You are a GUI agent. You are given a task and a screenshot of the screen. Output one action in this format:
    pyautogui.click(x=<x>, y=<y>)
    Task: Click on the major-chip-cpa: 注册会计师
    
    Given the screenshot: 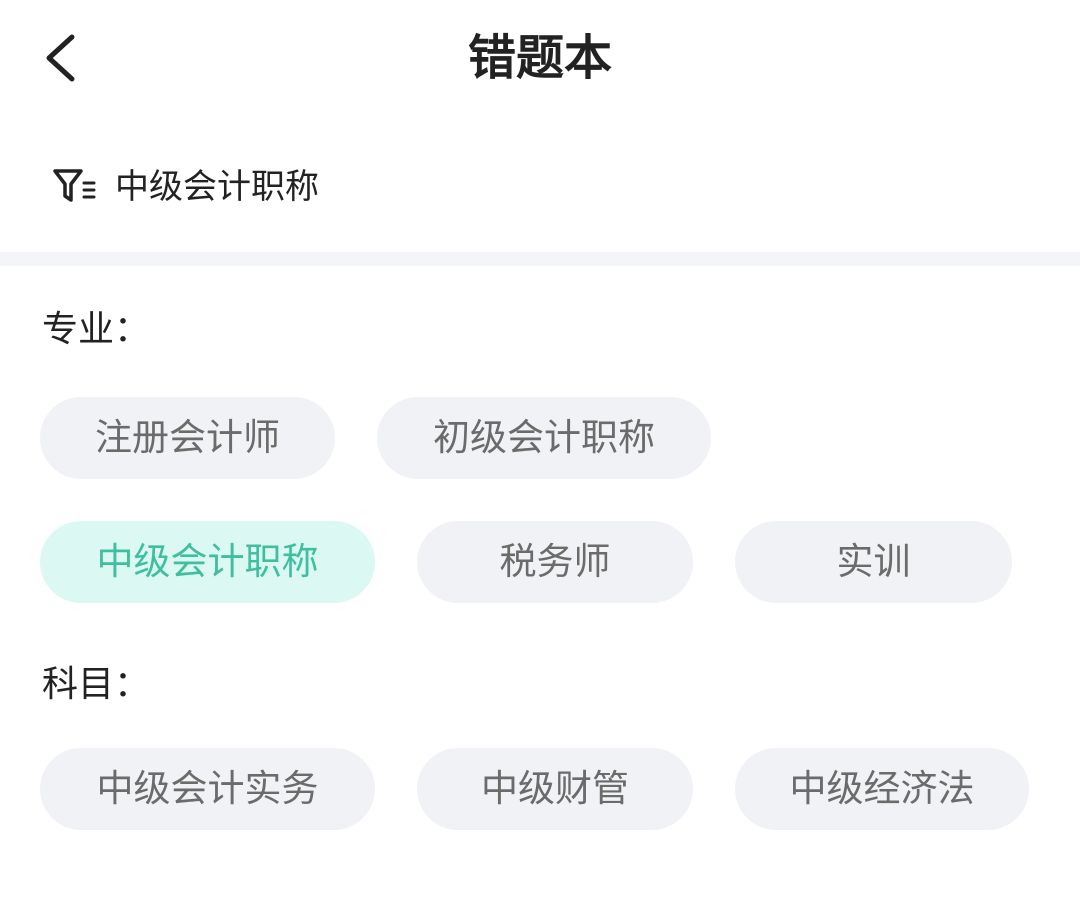 What is the action you would take?
    pyautogui.click(x=187, y=438)
    